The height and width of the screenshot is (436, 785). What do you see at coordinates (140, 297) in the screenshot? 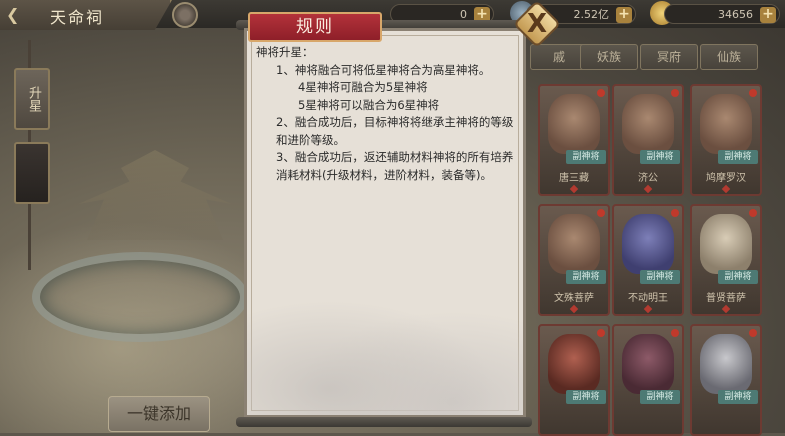
I see `summoning-portal` at bounding box center [140, 297].